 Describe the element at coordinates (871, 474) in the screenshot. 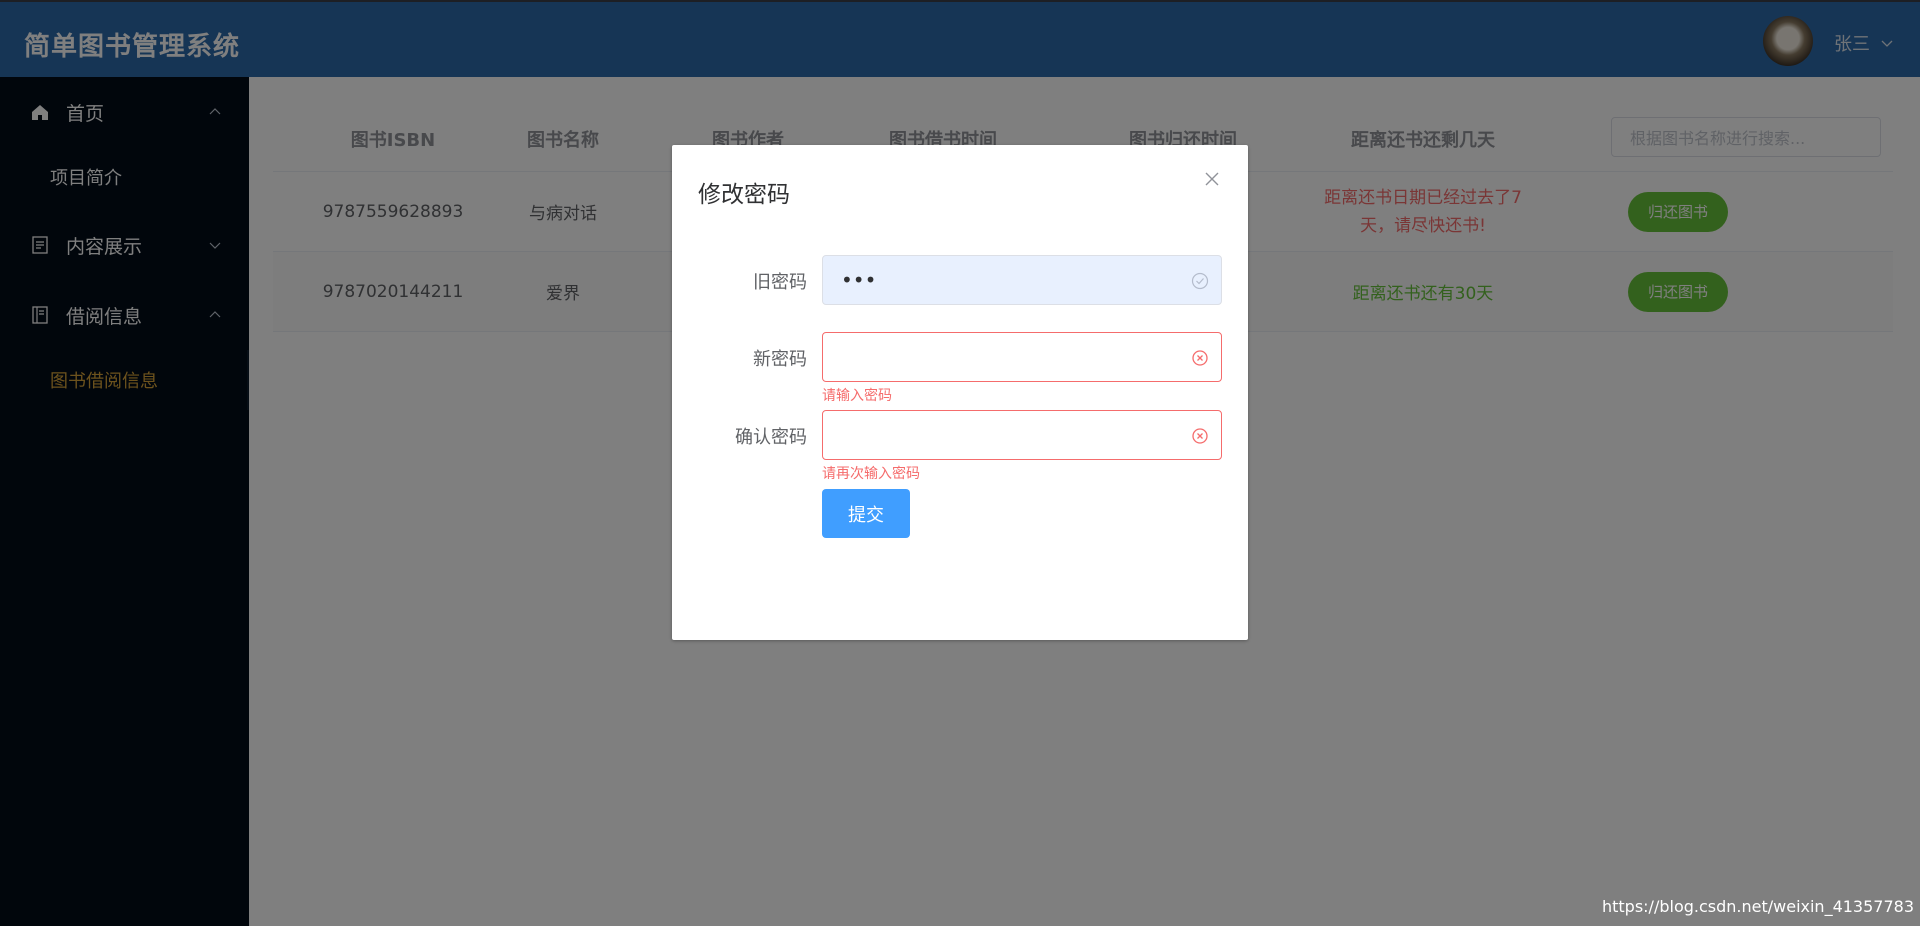

I see `confirm-password-error: 请再次输入密码` at that location.